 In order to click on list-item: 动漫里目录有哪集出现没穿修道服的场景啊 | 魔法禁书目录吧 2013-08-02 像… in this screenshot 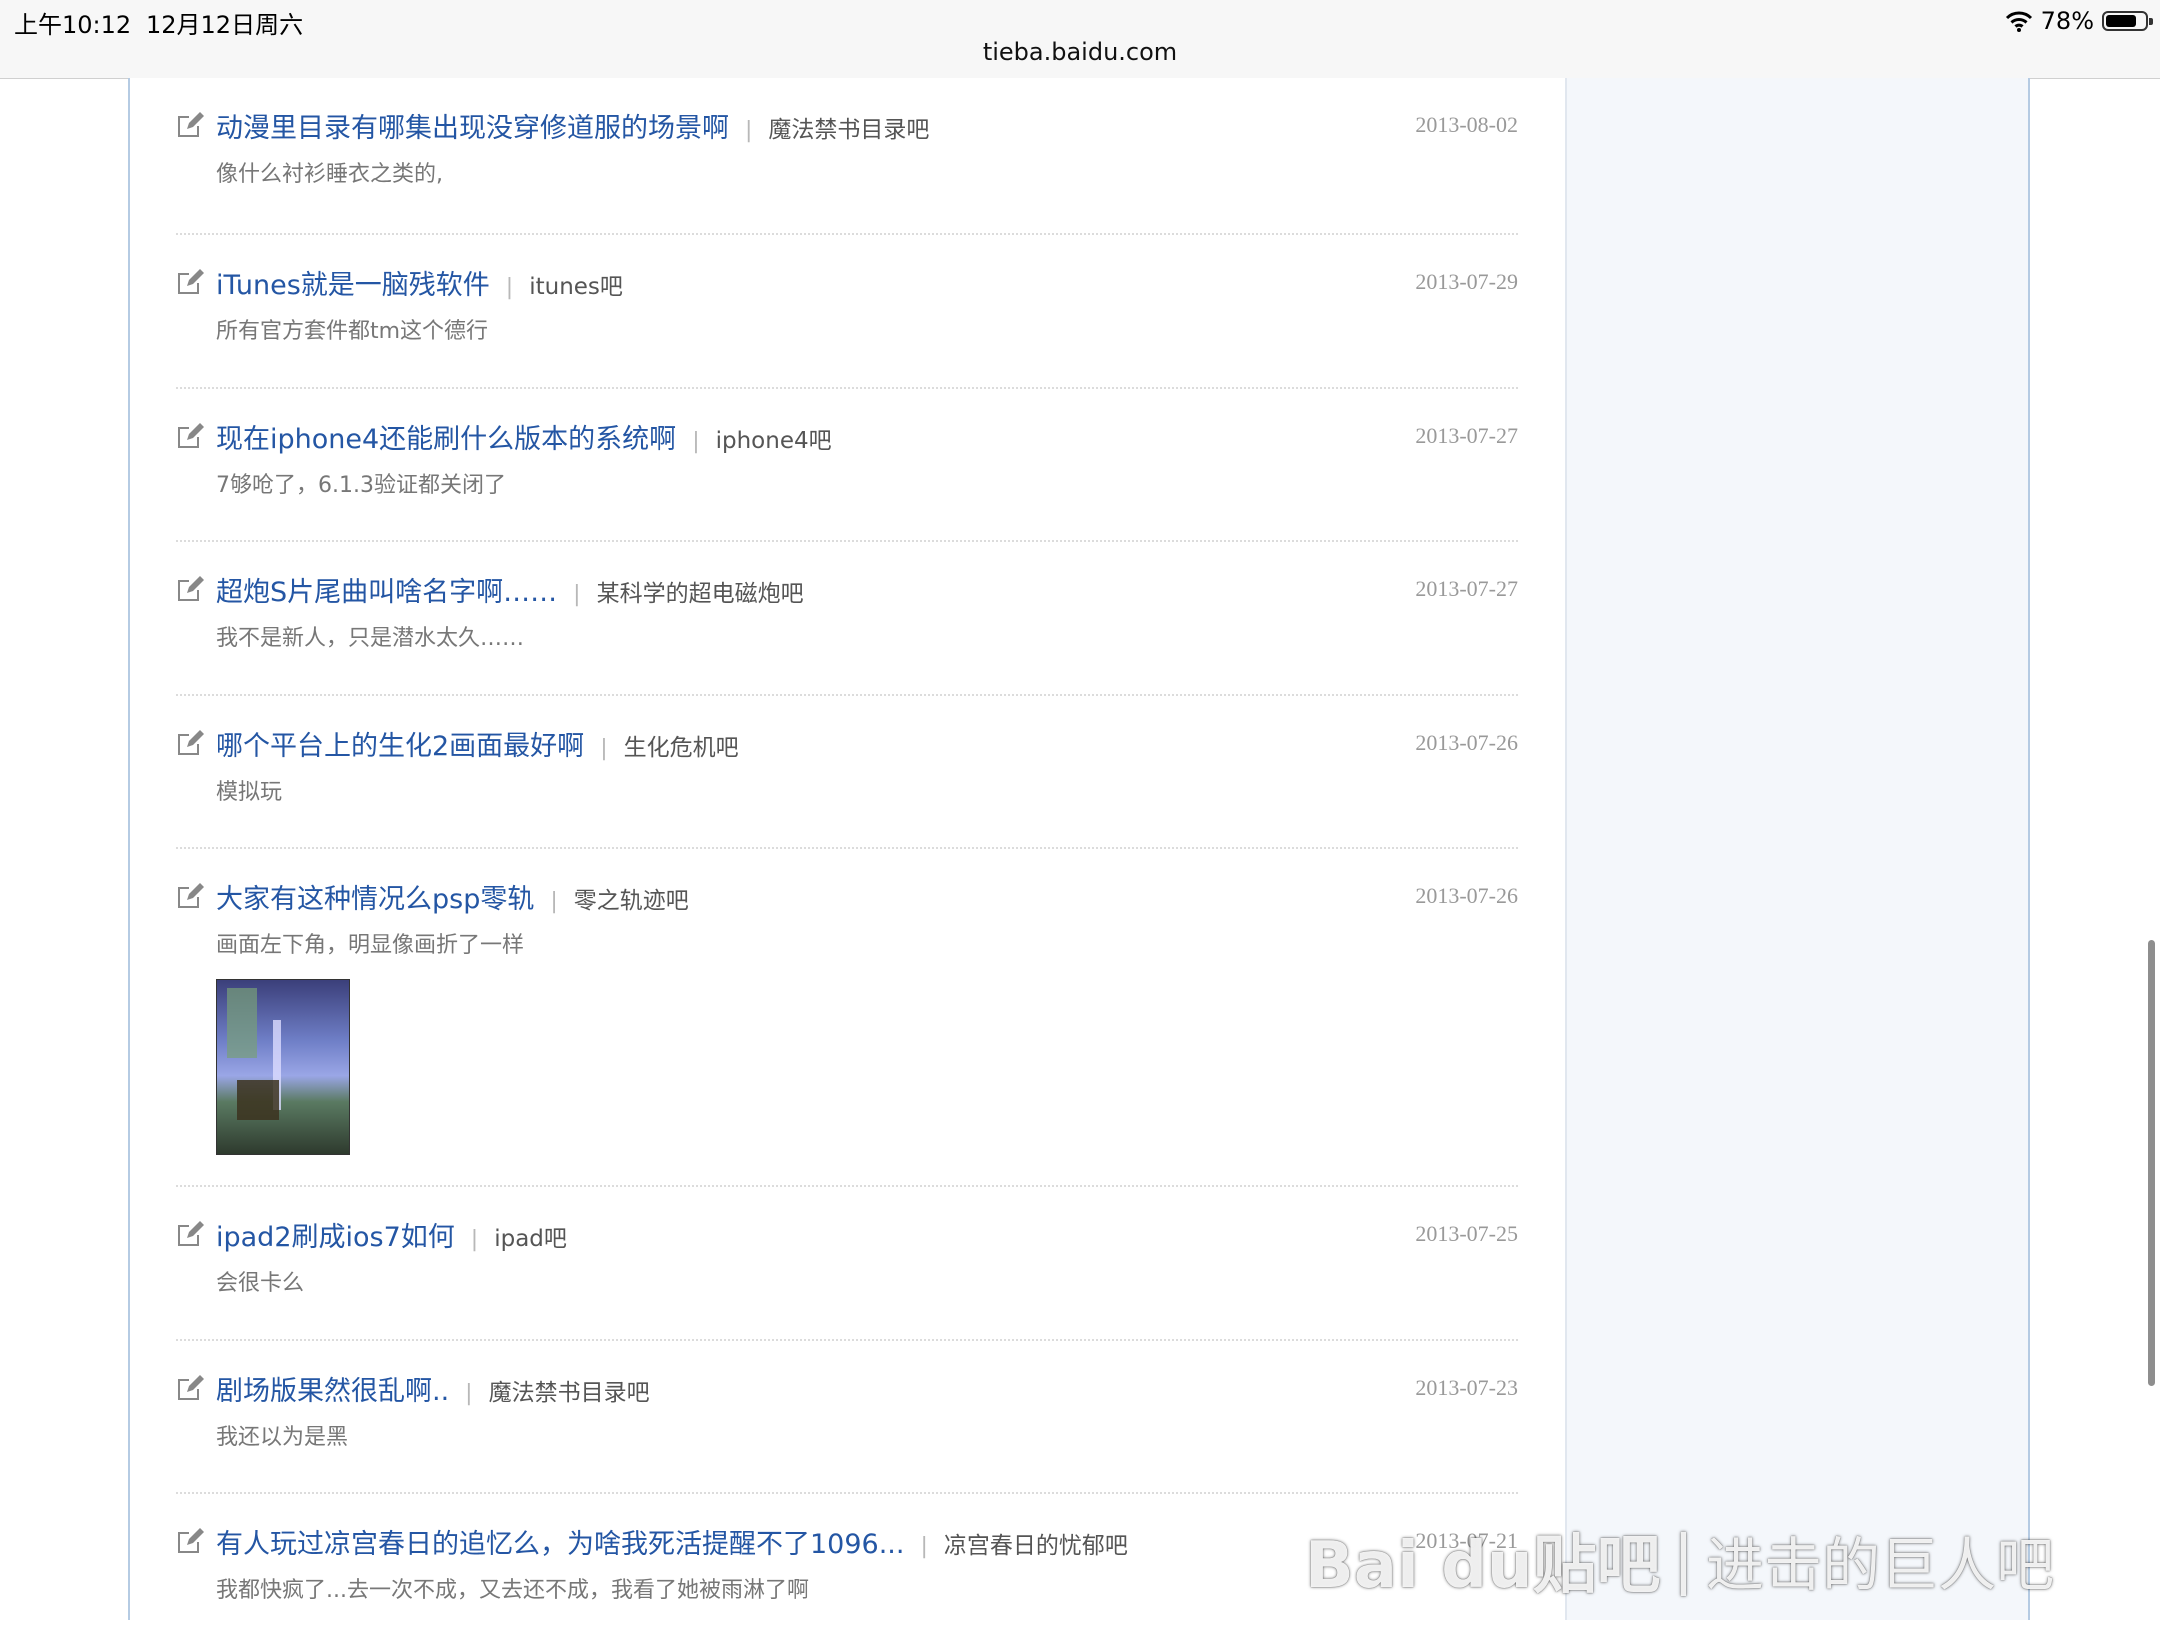, I will do `click(847, 156)`.